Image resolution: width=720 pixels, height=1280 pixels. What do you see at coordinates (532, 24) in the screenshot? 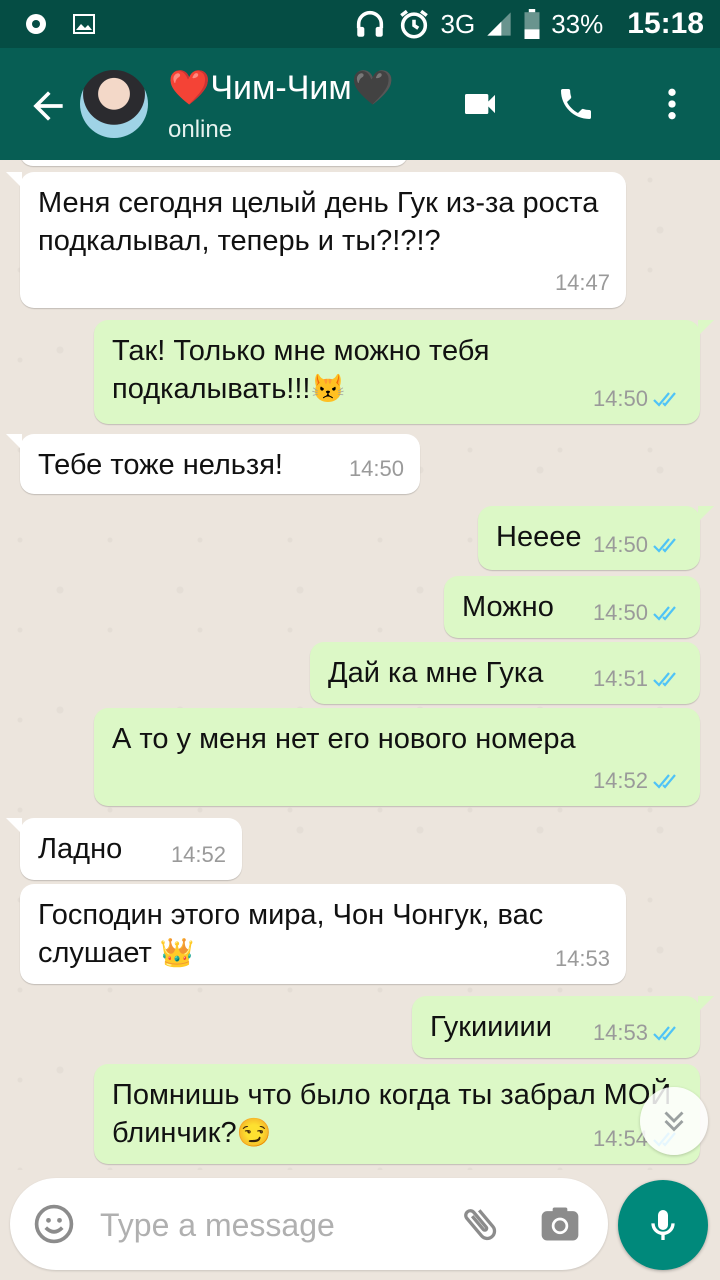
I see `battery-icon` at bounding box center [532, 24].